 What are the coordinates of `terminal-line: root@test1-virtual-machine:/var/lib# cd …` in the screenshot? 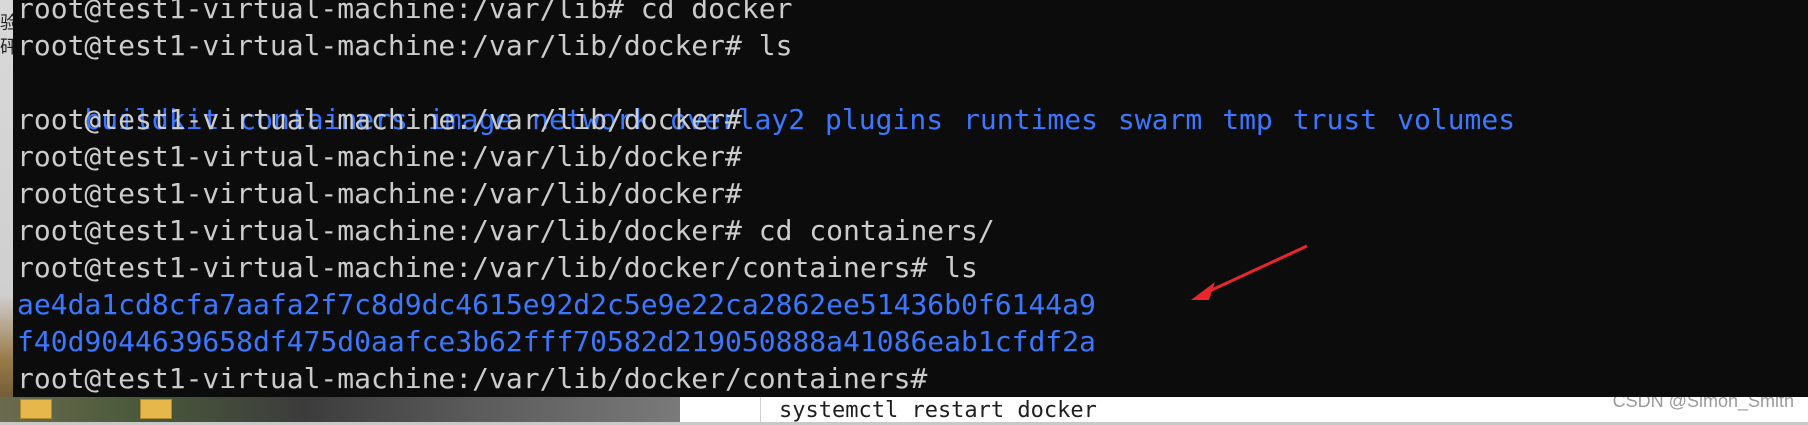 It's located at (405, 12).